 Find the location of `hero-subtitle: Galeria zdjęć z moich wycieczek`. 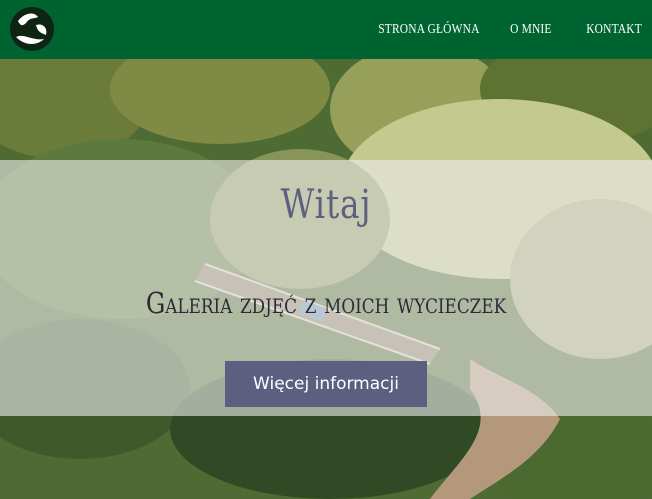

hero-subtitle: Galeria zdjęć z moich wycieczek is located at coordinates (326, 303).